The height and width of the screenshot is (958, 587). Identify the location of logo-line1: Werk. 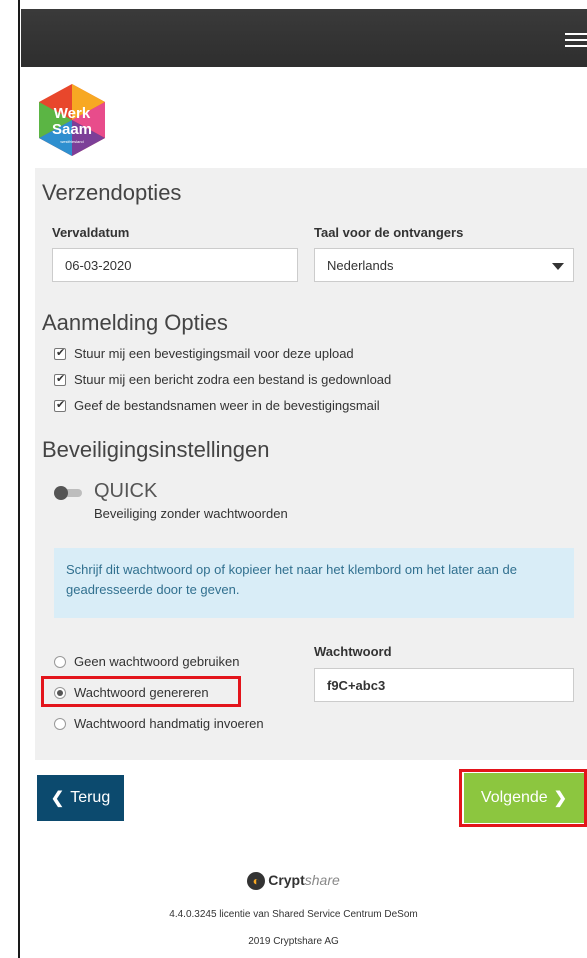
(72, 113).